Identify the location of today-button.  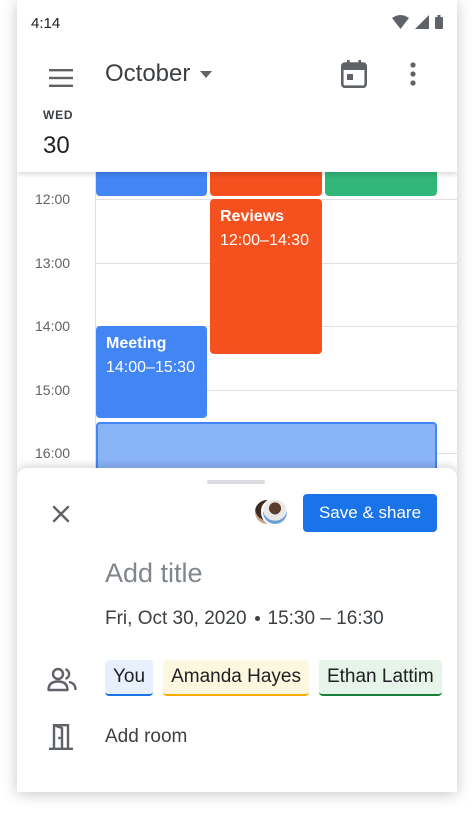
(354, 74).